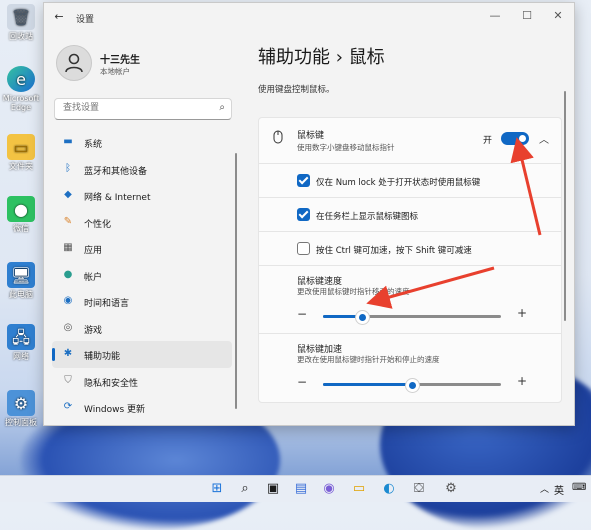  Describe the element at coordinates (21, 36) in the screenshot. I see `desktop-icon-label: 回收站` at that location.